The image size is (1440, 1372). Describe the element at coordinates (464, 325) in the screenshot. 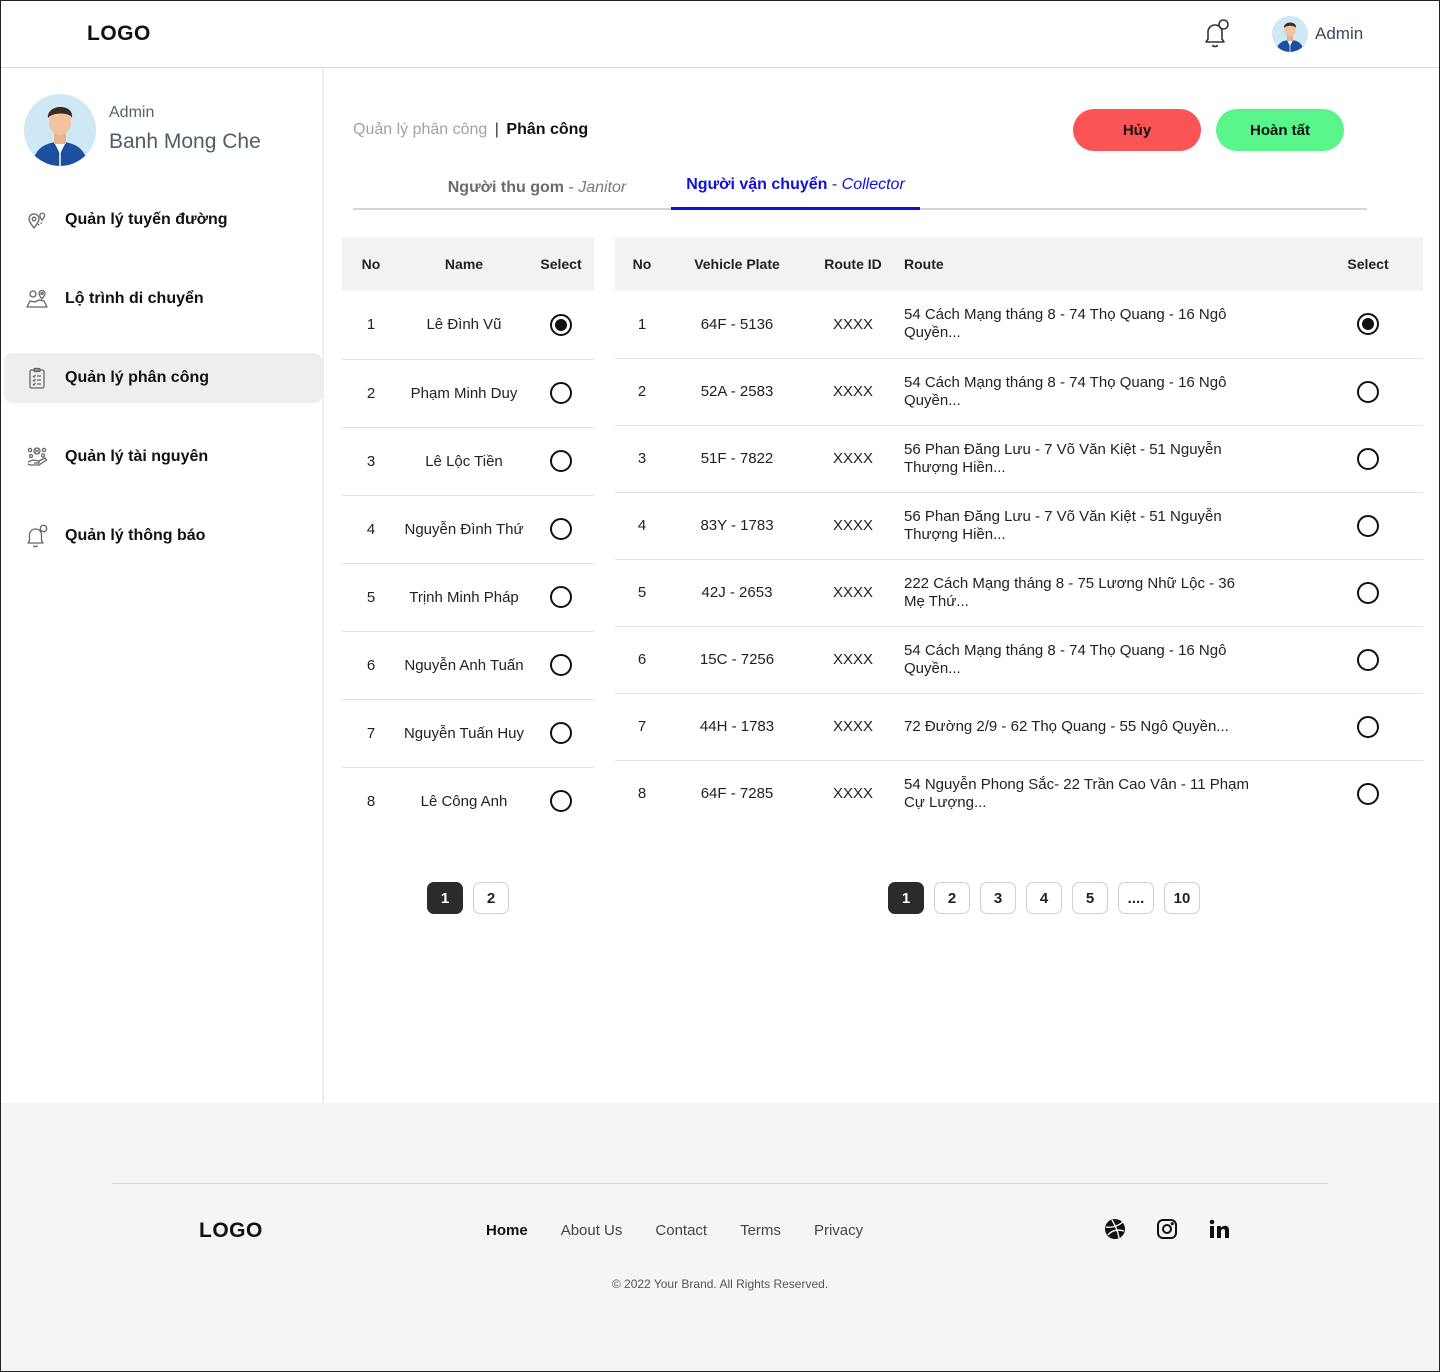

I see `cell-name: Lê Đình Vũ` at that location.